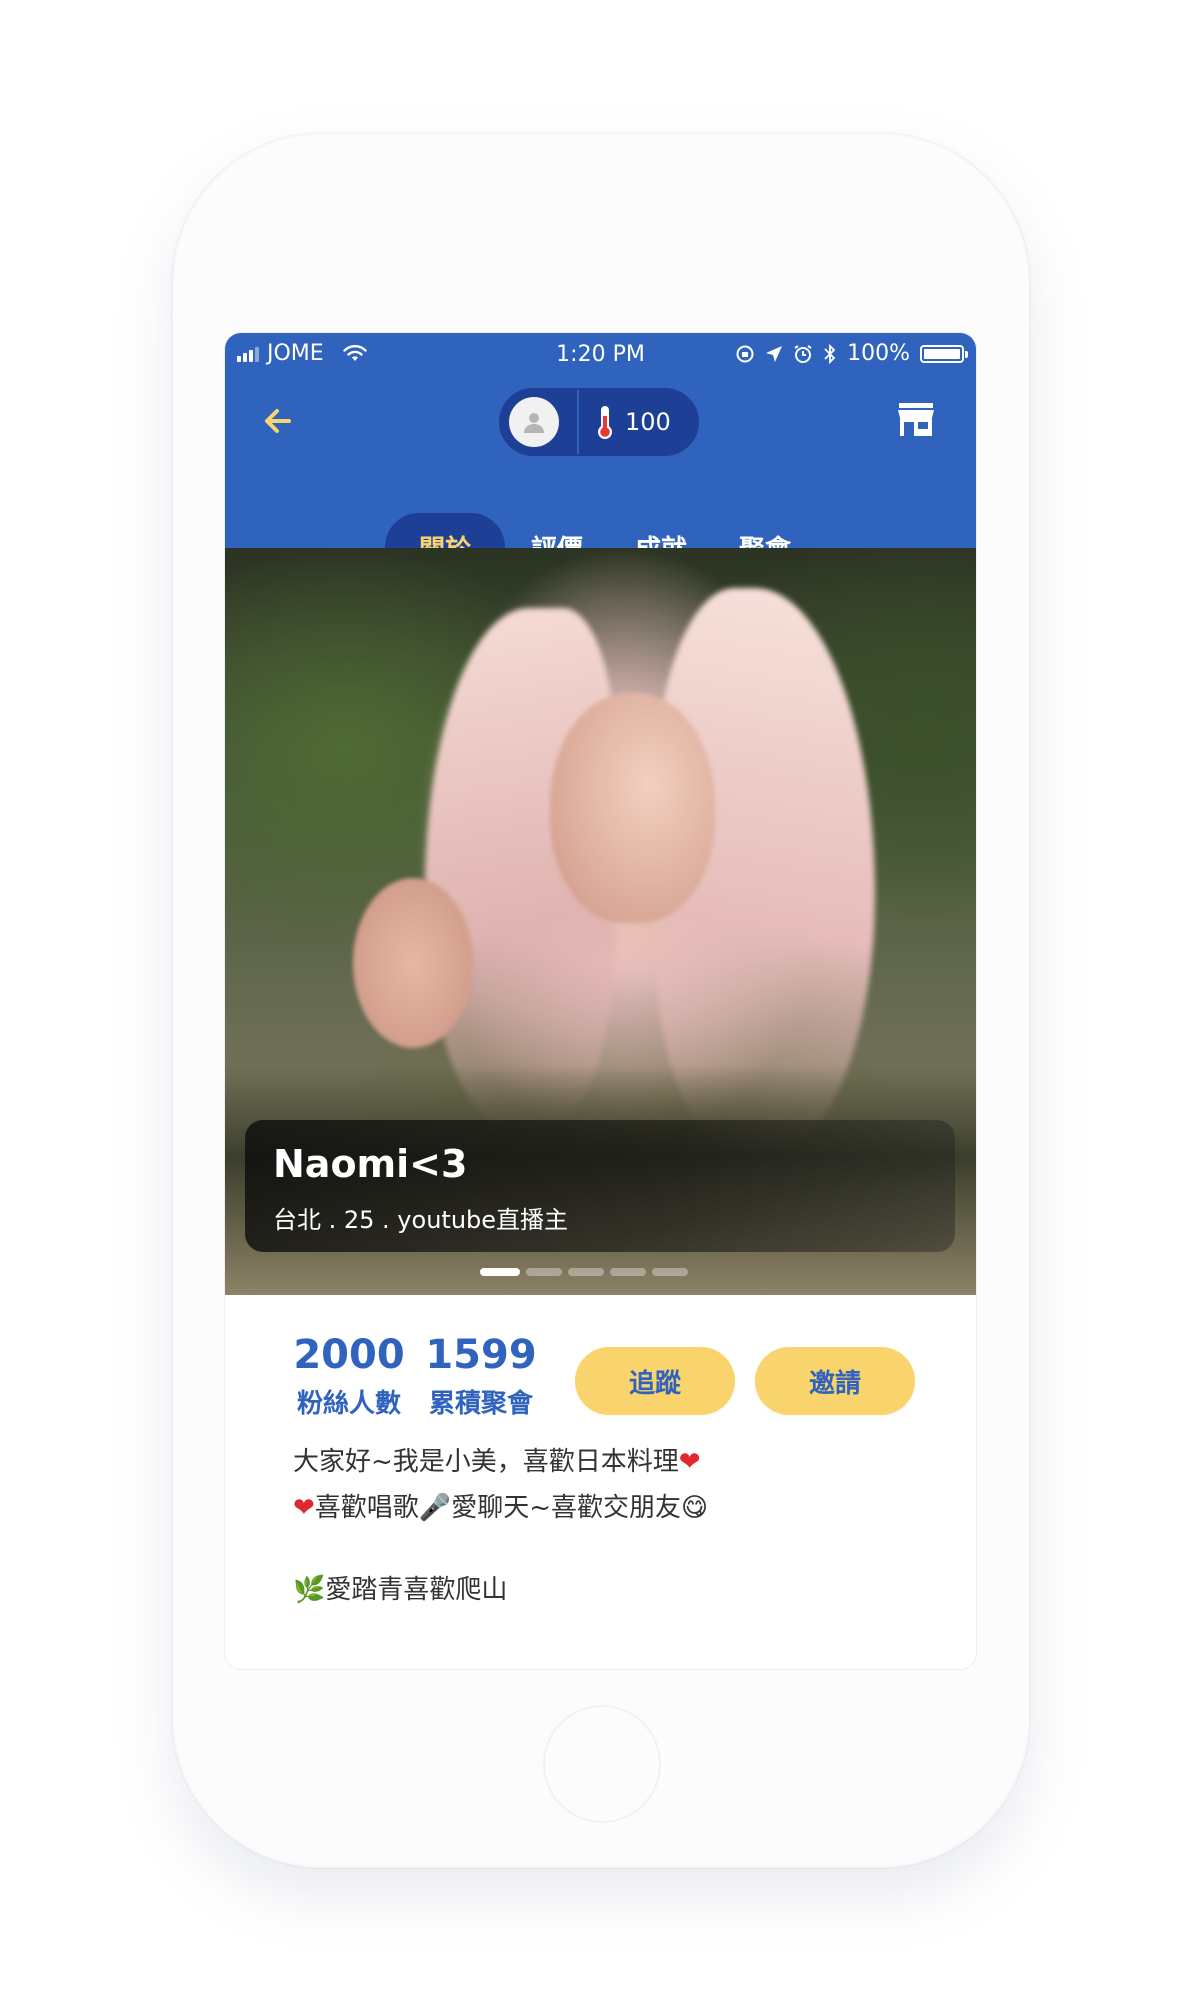 This screenshot has height=2000, width=1200. What do you see at coordinates (944, 353) in the screenshot?
I see `battery-icon` at bounding box center [944, 353].